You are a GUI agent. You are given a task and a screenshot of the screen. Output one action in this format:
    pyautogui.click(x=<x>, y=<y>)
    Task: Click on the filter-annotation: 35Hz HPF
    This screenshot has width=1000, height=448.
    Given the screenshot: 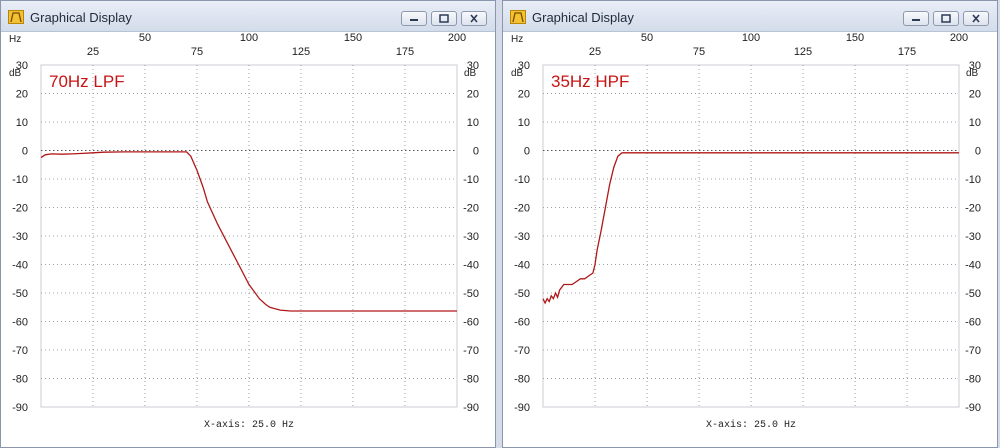 What is the action you would take?
    pyautogui.click(x=590, y=81)
    